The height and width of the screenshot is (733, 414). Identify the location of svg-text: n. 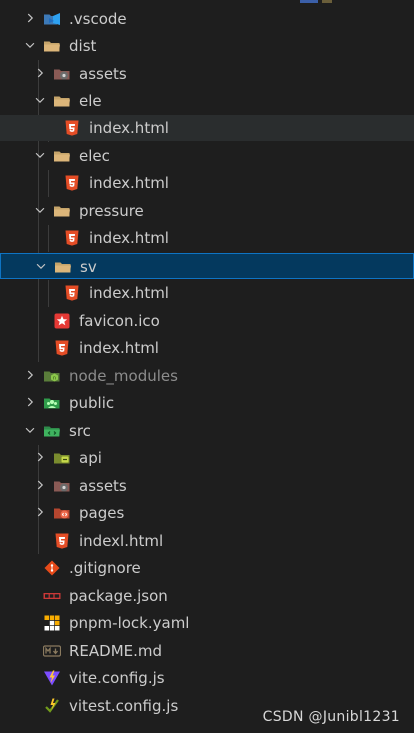
(54, 378).